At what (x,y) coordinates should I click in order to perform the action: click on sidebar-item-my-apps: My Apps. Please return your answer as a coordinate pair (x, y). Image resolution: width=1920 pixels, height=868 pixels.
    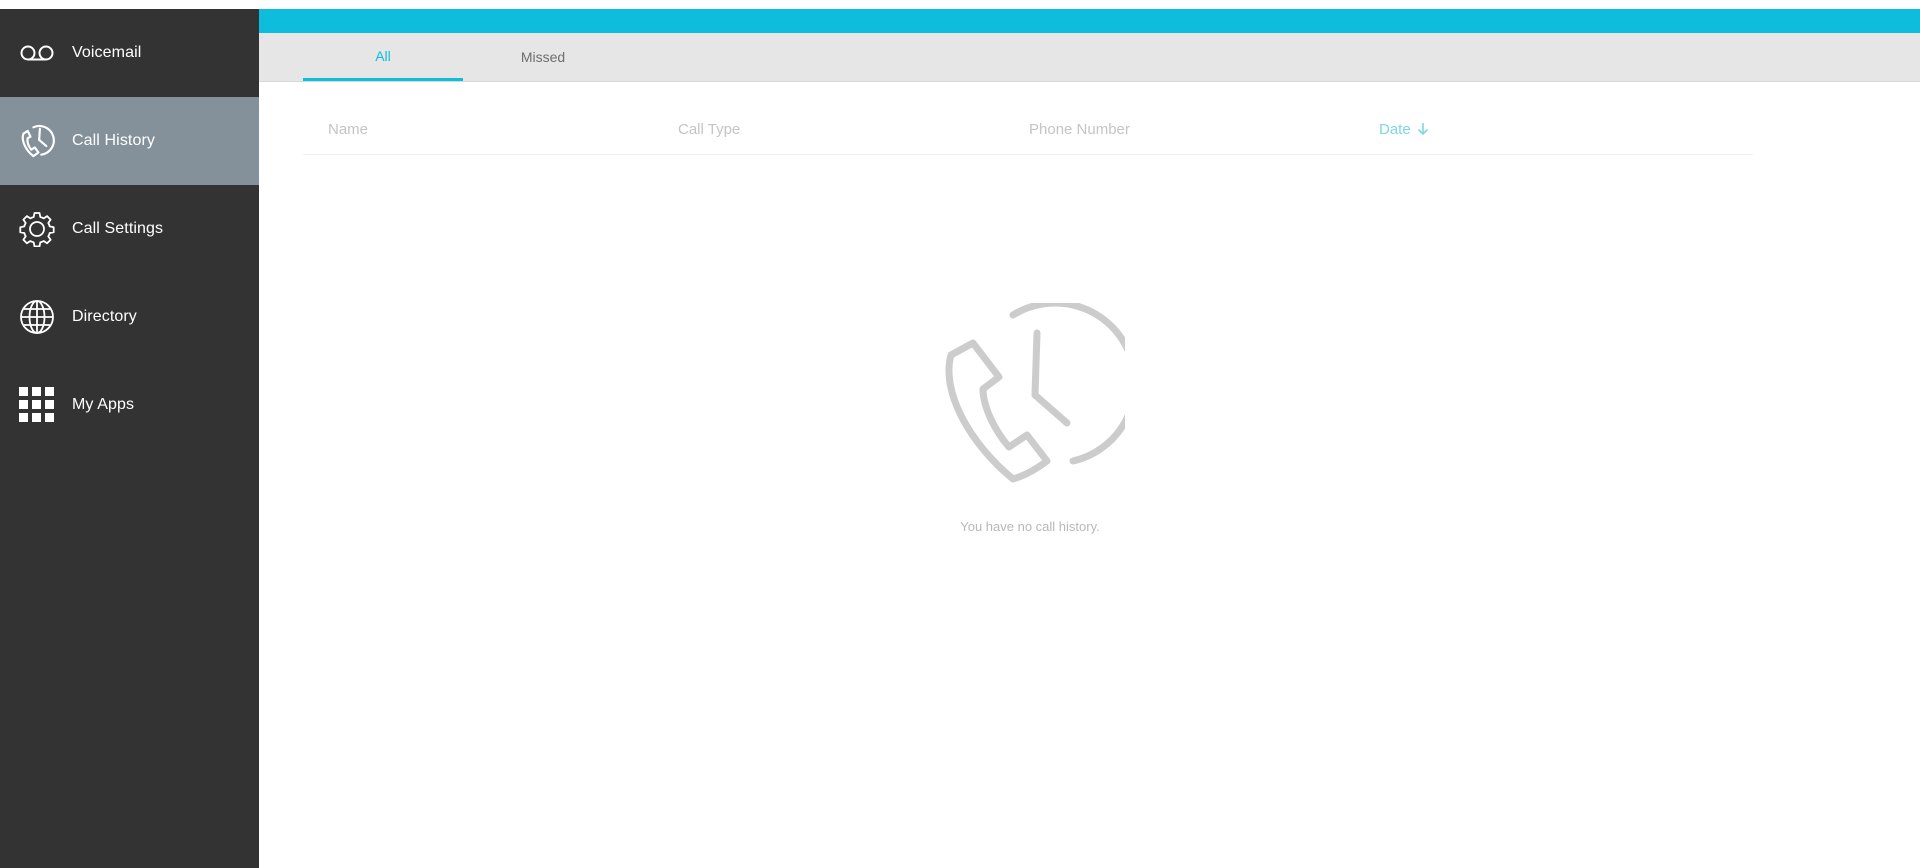
    Looking at the image, I should click on (129, 405).